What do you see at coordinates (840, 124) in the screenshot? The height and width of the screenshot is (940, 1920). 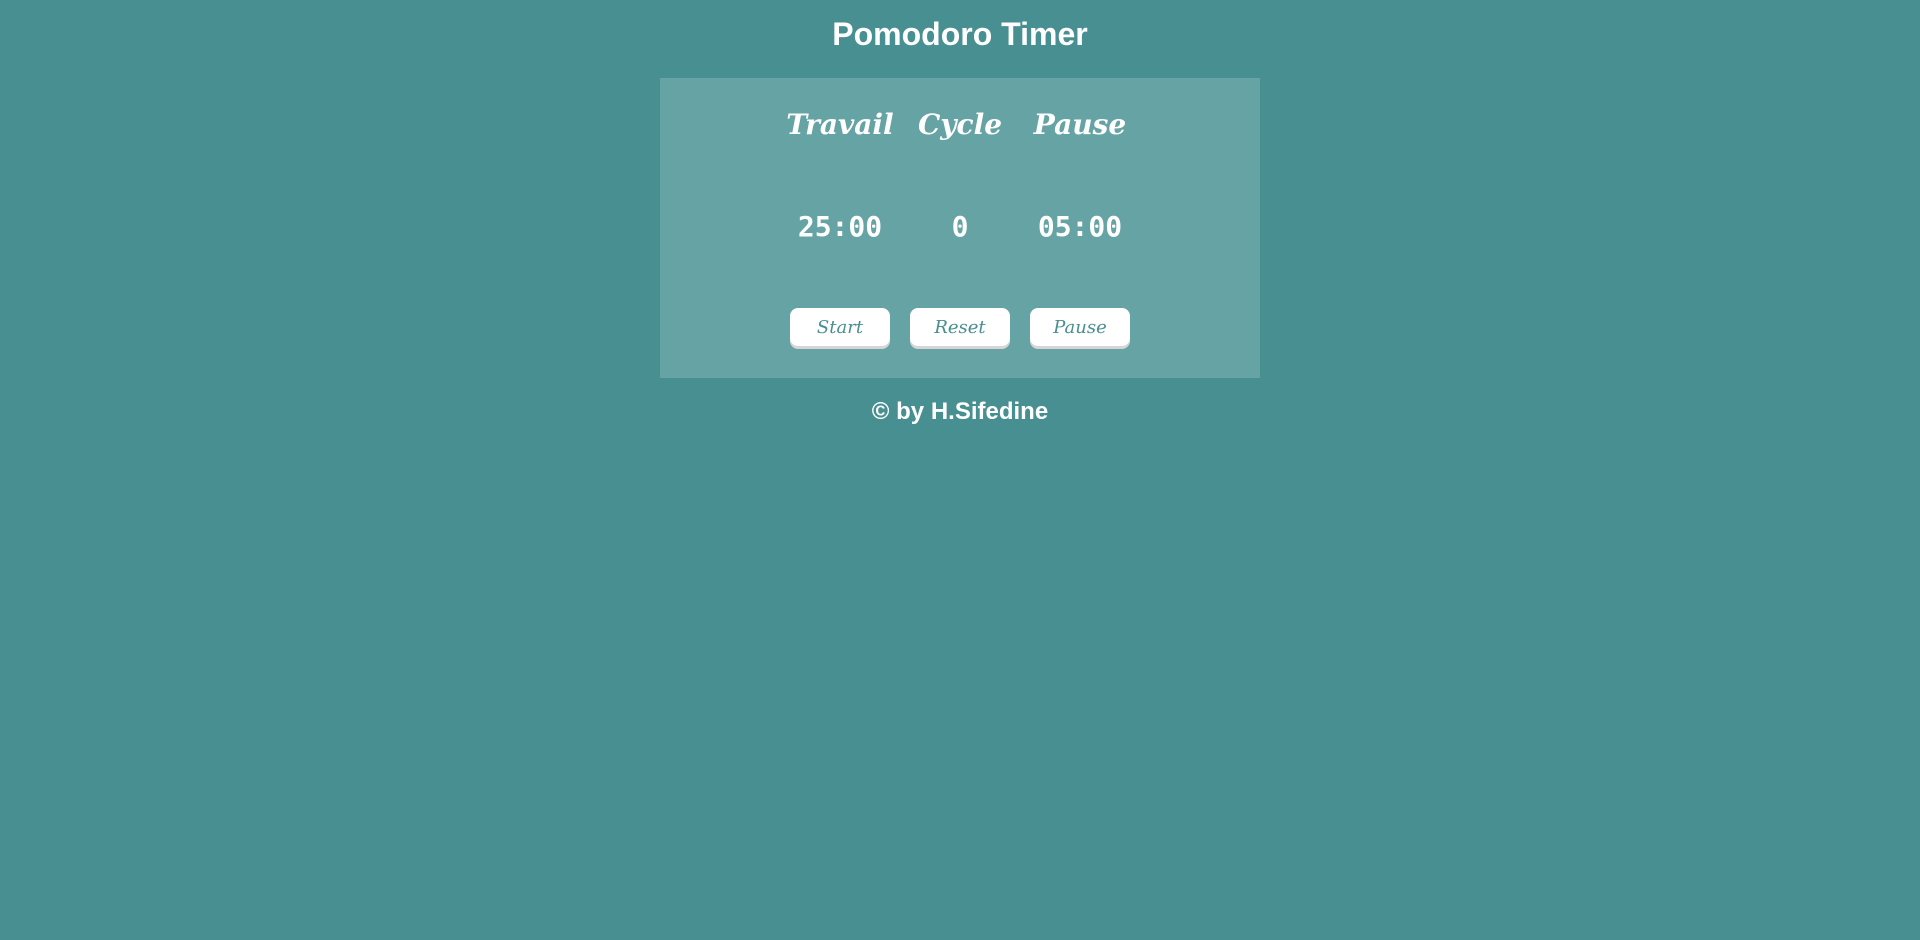 I see `work-label: Travail` at bounding box center [840, 124].